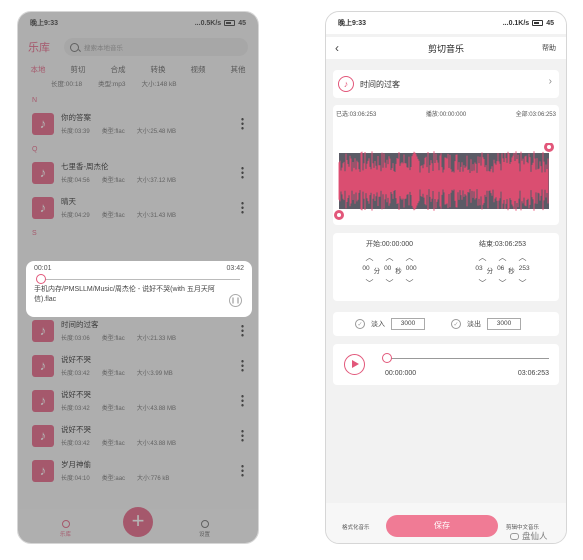 The image size is (583, 560). Describe the element at coordinates (410, 257) in the screenshot. I see `start-ms-up-icon: ︿` at that location.